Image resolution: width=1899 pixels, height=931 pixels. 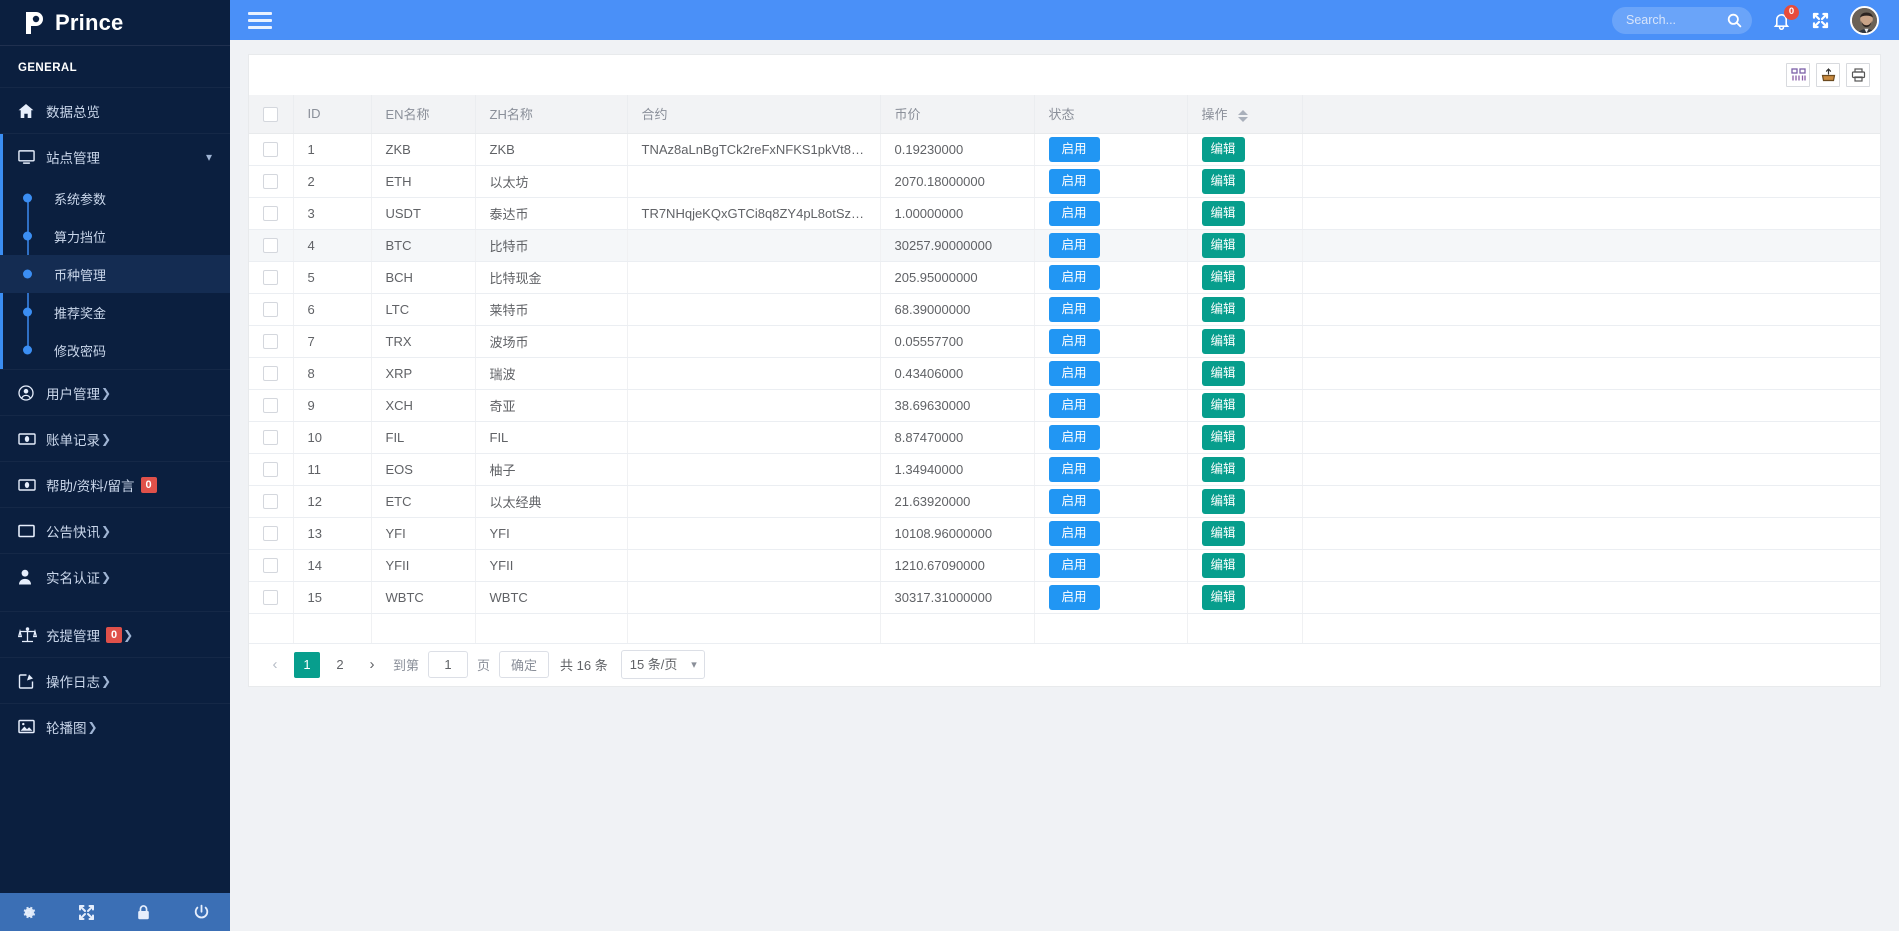 I want to click on column-header-id: ID, so click(x=332, y=114).